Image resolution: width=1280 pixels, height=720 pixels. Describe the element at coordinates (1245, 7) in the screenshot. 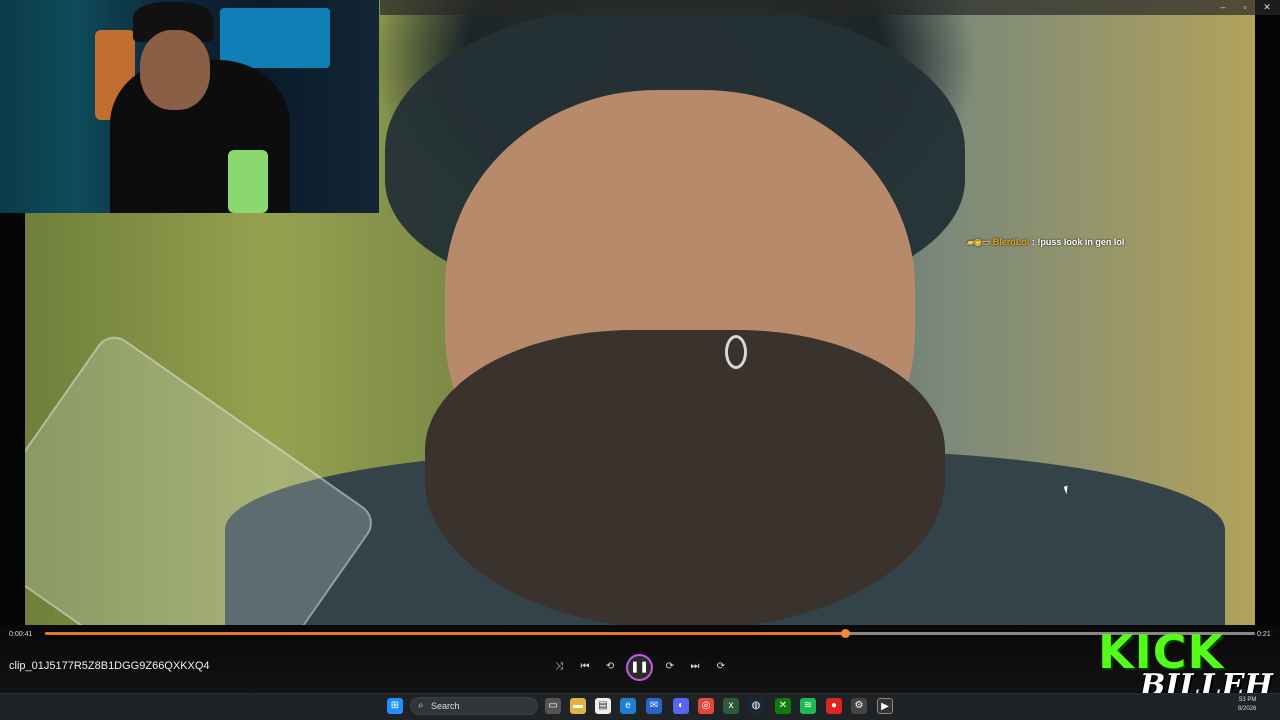

I see `maximize-button: ▫` at that location.